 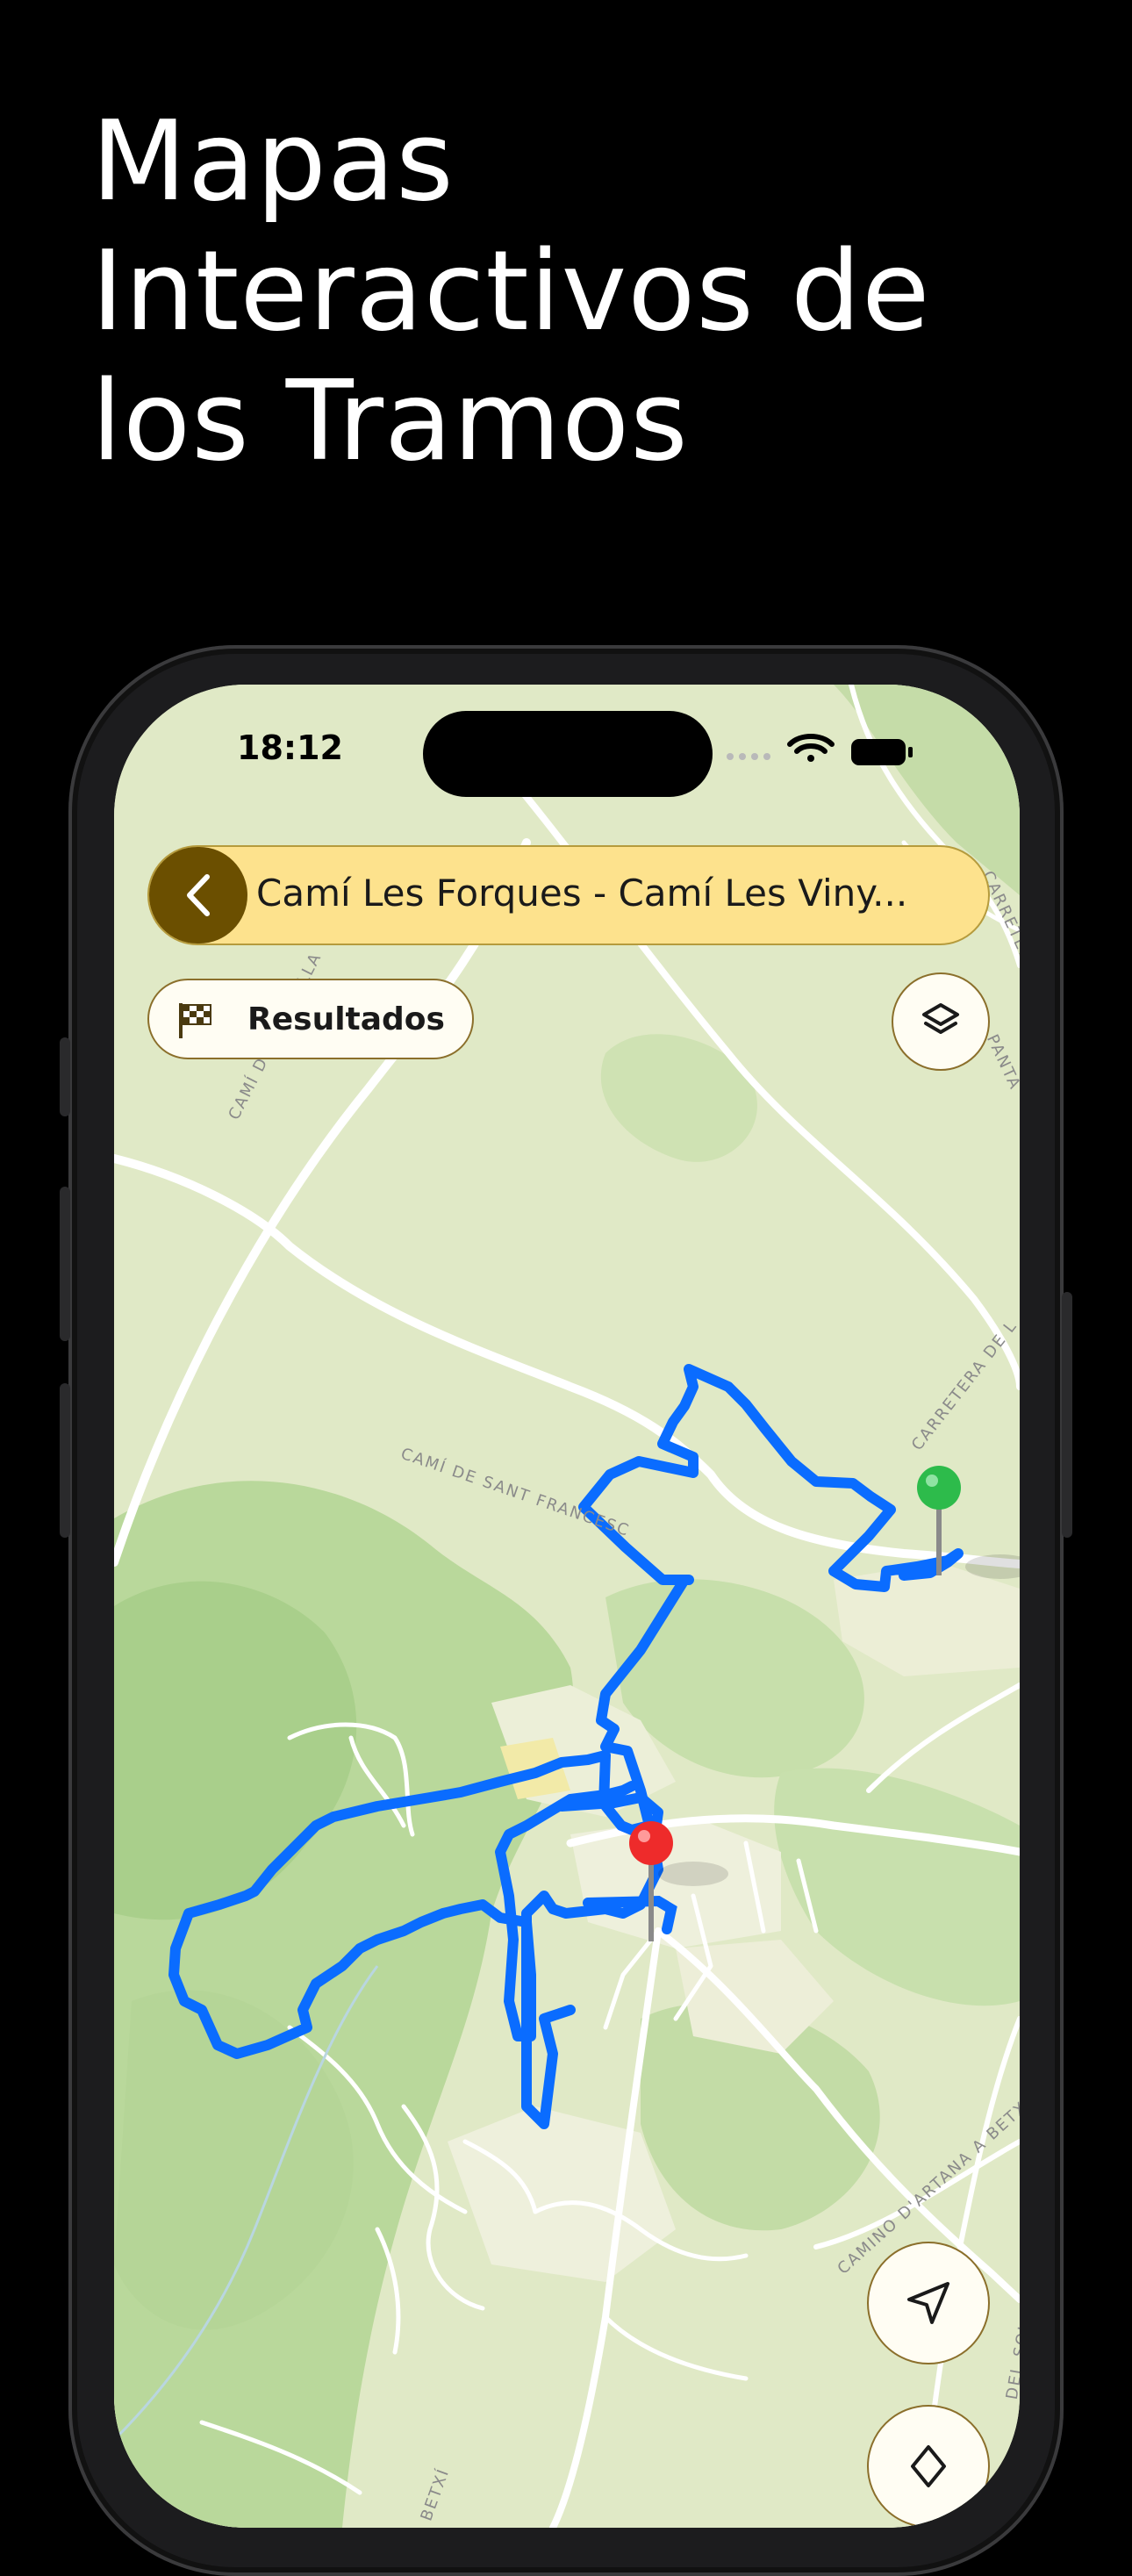 What do you see at coordinates (65, 1460) in the screenshot?
I see `volume-down-button` at bounding box center [65, 1460].